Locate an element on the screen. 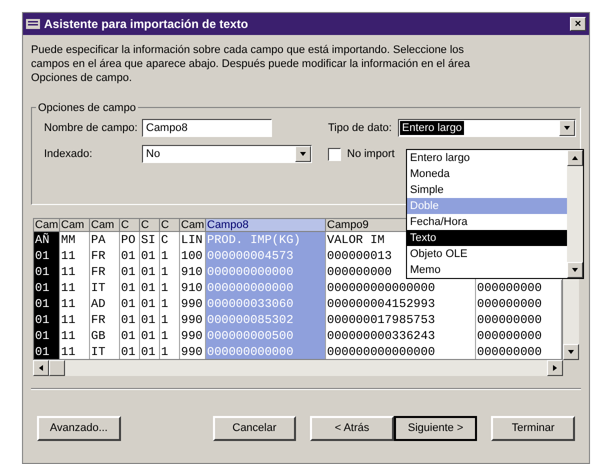 This screenshot has width=593, height=464. scroll-up-button is located at coordinates (575, 158).